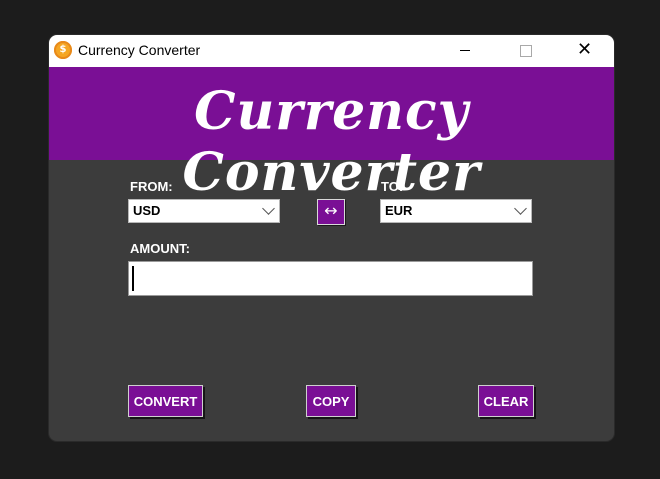 This screenshot has width=660, height=479. Describe the element at coordinates (133, 278) in the screenshot. I see `text-caret` at that location.